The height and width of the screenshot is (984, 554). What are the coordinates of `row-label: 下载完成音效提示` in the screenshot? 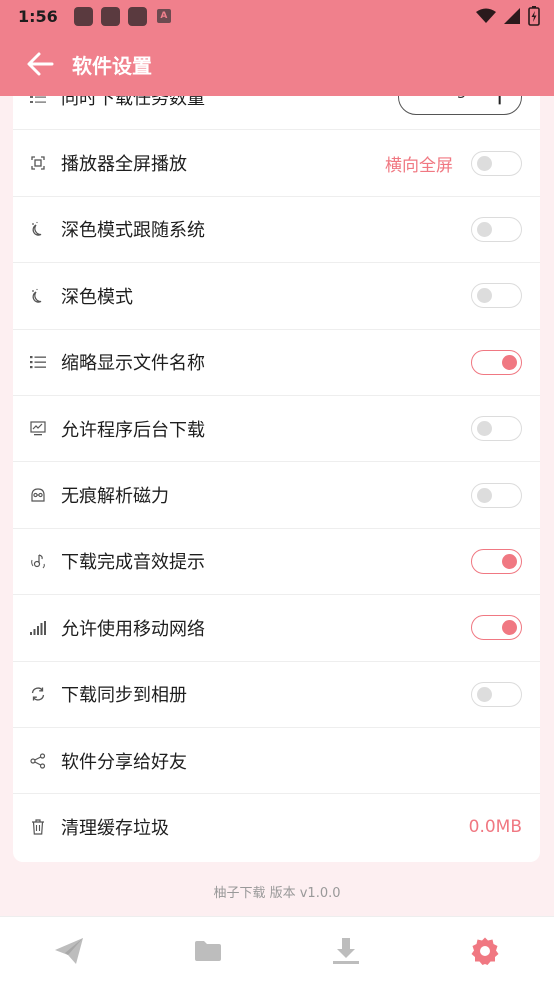 It's located at (133, 563).